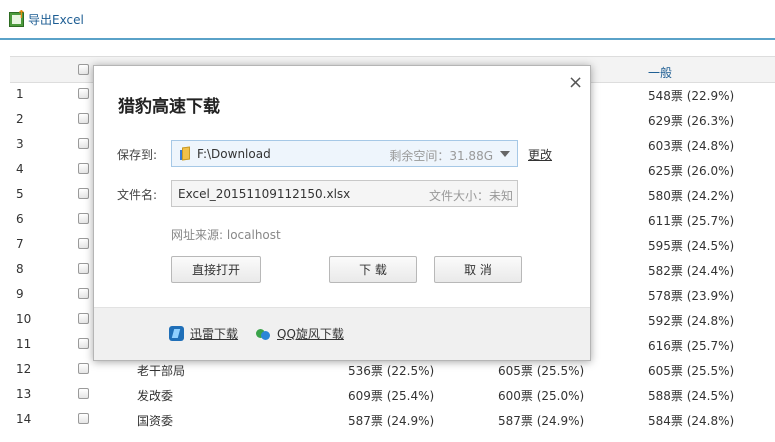 The height and width of the screenshot is (442, 775). What do you see at coordinates (186, 153) in the screenshot?
I see `folder-icon` at bounding box center [186, 153].